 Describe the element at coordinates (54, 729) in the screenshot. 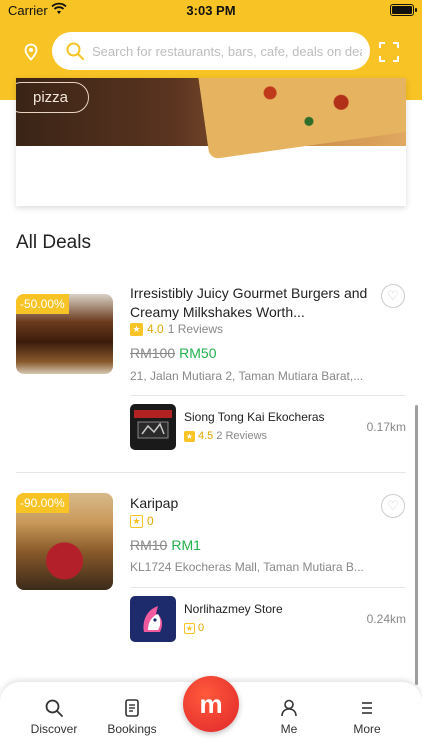

I see `nav-discover-label: Discover` at that location.